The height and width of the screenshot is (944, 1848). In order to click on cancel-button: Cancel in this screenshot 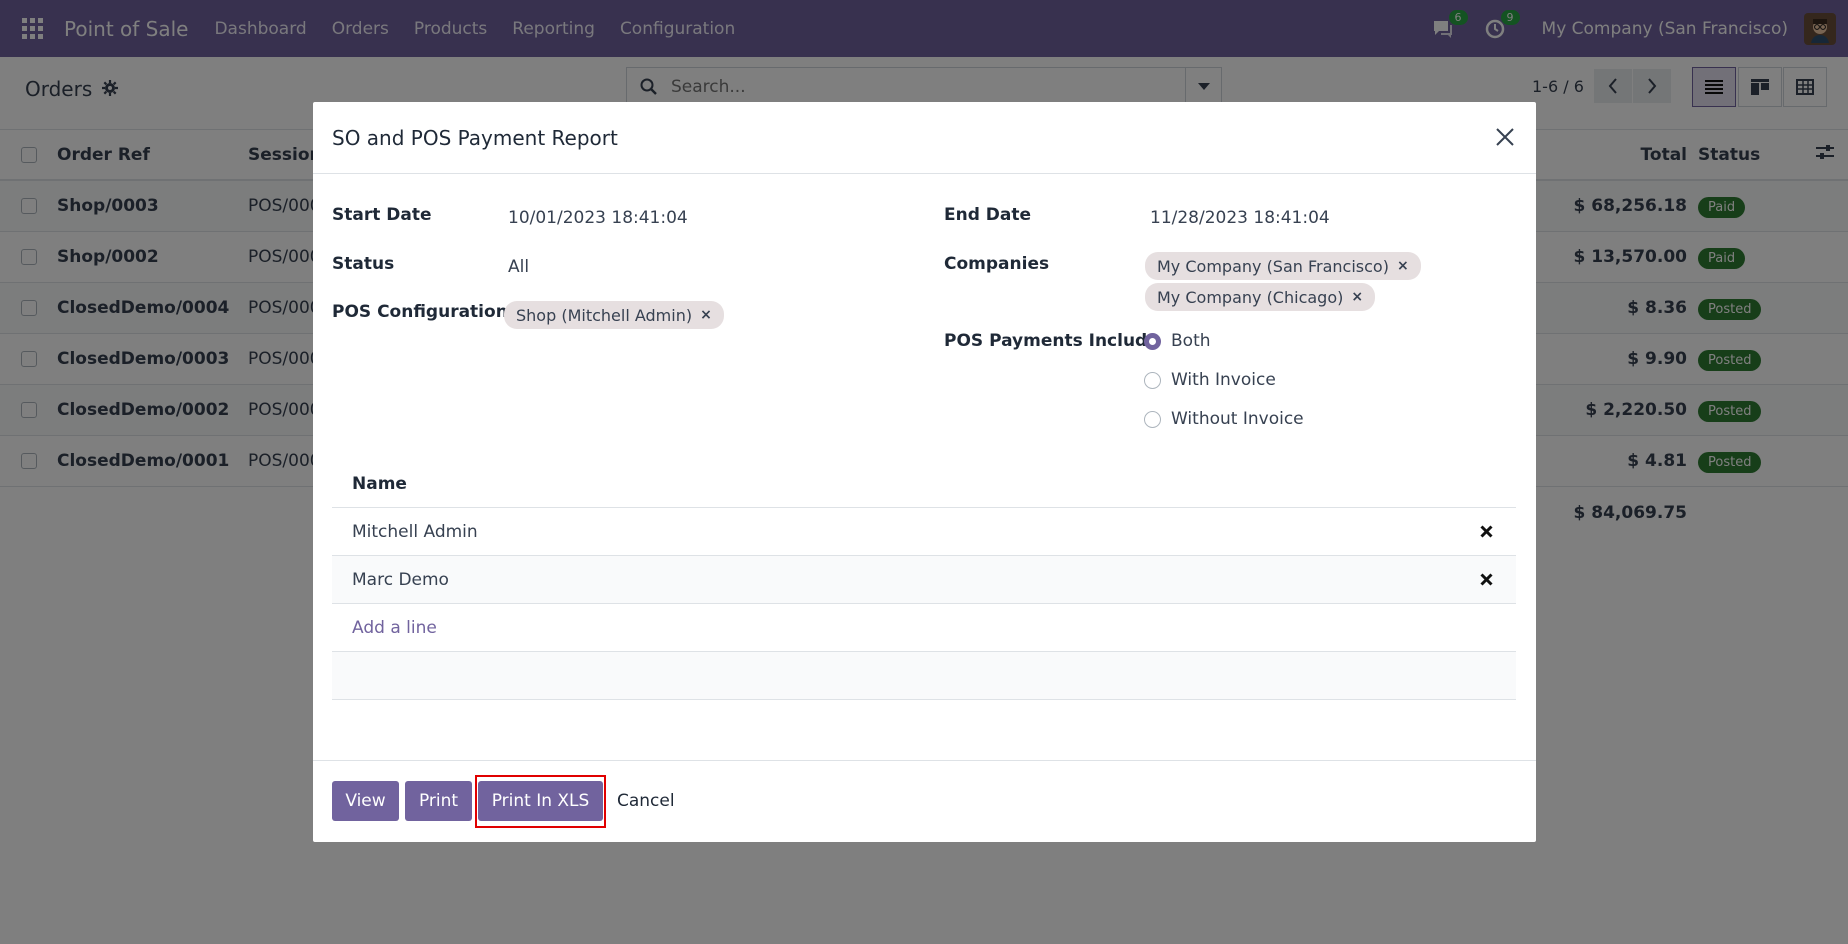, I will do `click(646, 801)`.